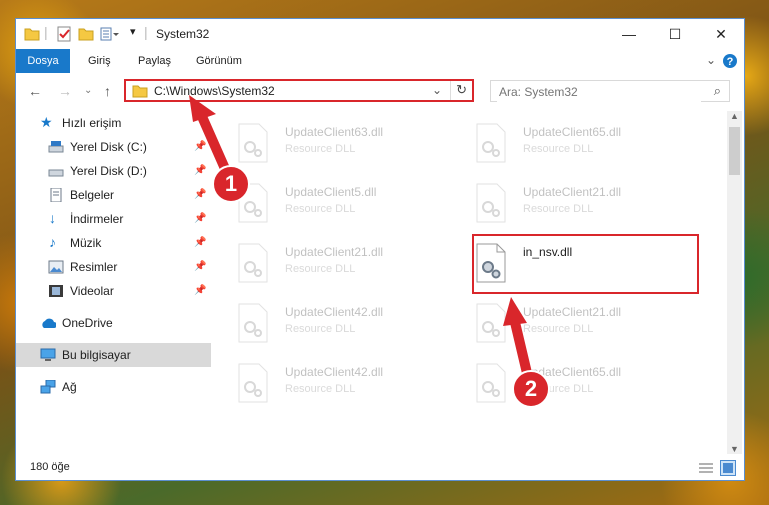  Describe the element at coordinates (734, 151) in the screenshot. I see `scrollbar-thumb` at that location.